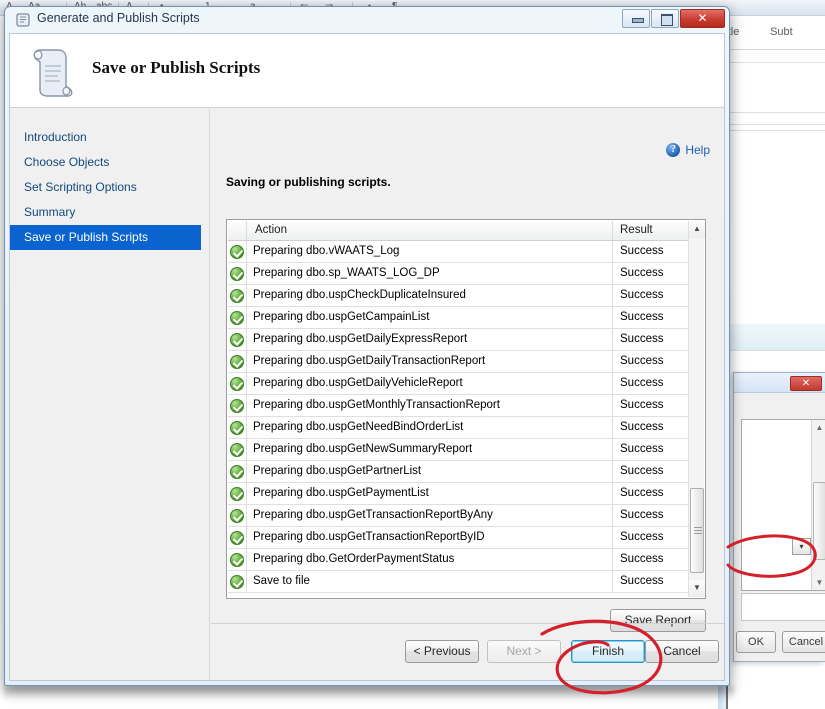  Describe the element at coordinates (430, 449) in the screenshot. I see `table-cell-action: Preparing dbo.uspGetNewSummaryReport` at that location.